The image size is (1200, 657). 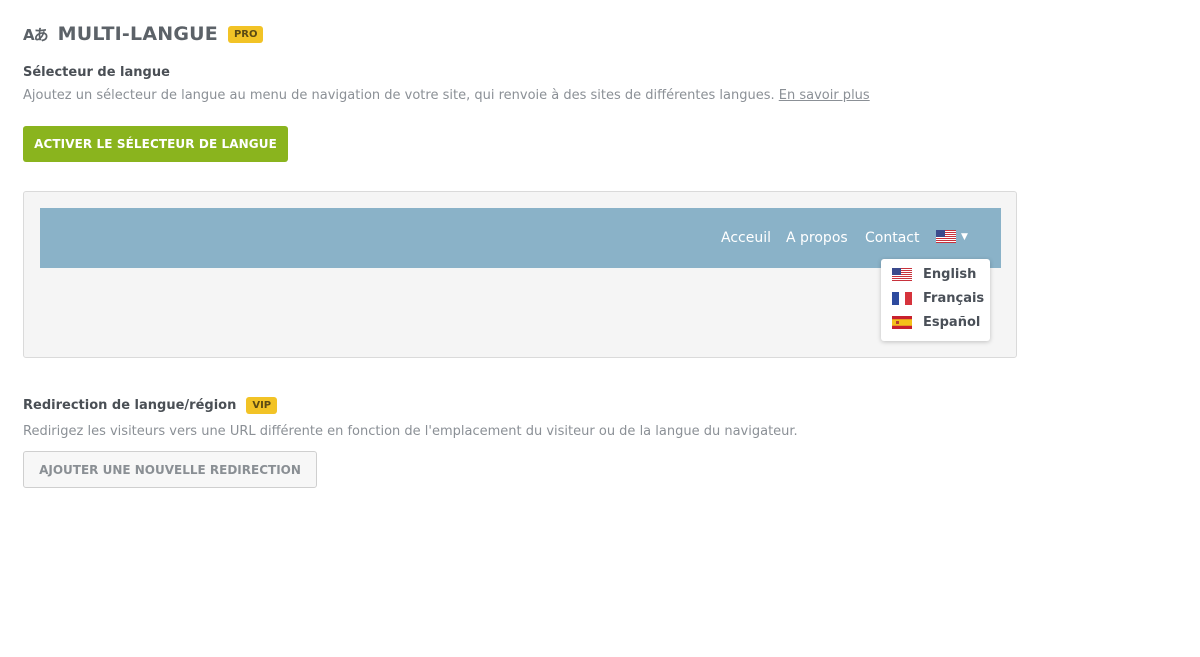 I want to click on es-flag-icon, so click(x=902, y=322).